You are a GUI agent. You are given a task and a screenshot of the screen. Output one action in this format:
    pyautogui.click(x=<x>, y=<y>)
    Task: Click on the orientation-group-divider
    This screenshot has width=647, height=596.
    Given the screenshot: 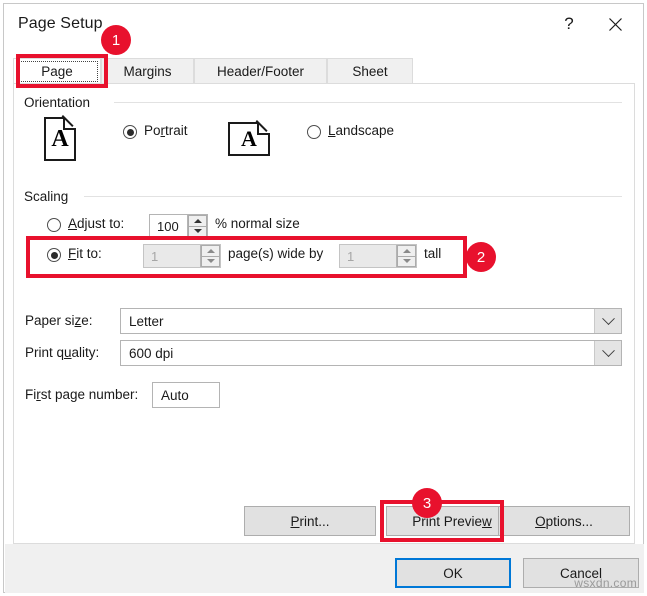 What is the action you would take?
    pyautogui.click(x=368, y=102)
    